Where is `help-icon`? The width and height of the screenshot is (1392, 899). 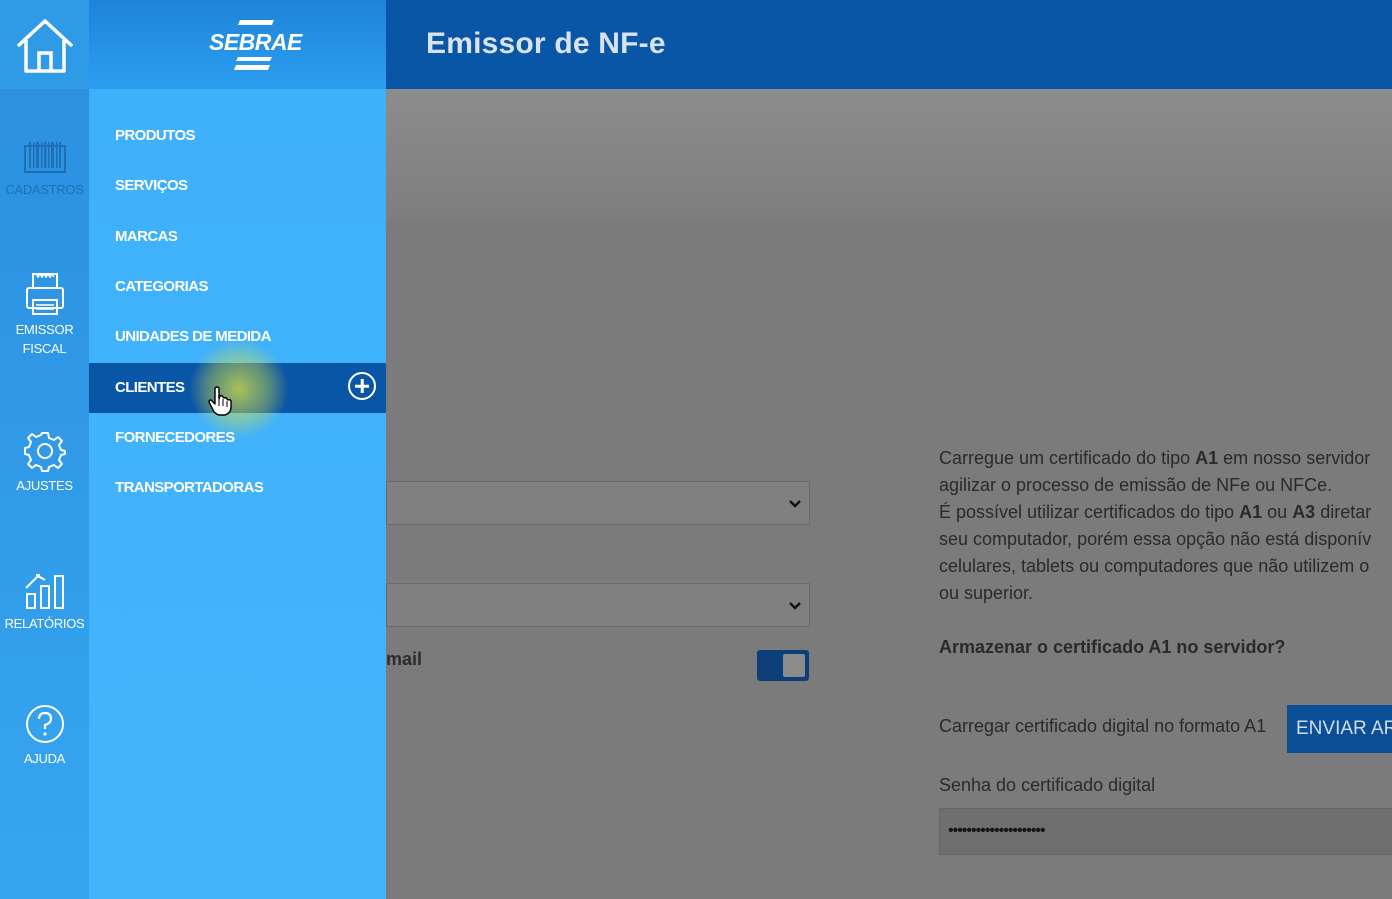
help-icon is located at coordinates (44, 724).